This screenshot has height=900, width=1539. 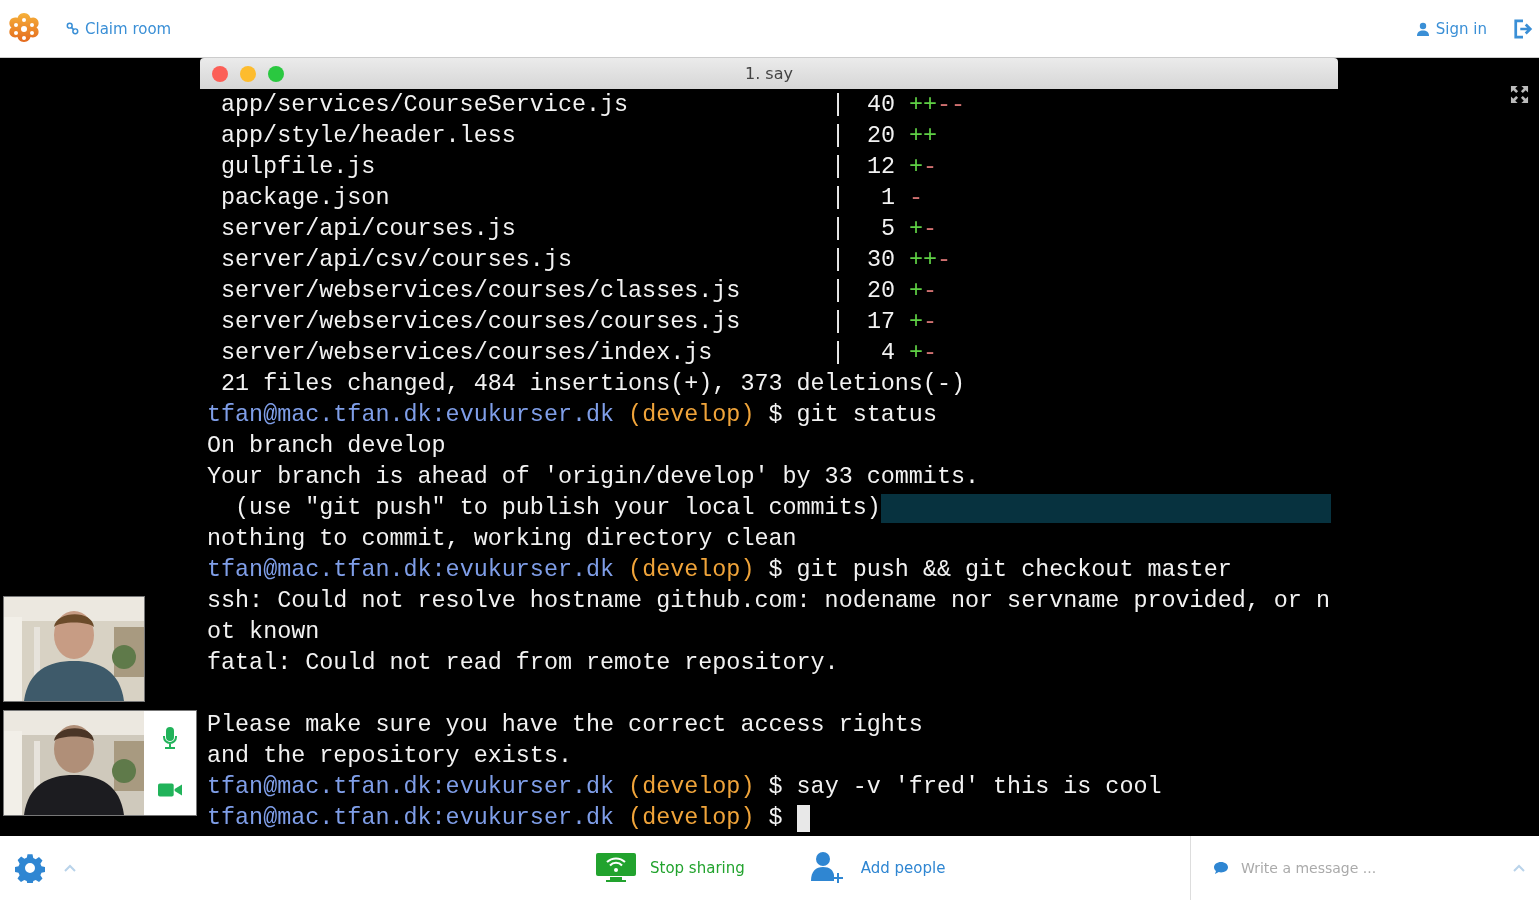 I want to click on command-text: say -v 'fred' this is cool, so click(x=979, y=787).